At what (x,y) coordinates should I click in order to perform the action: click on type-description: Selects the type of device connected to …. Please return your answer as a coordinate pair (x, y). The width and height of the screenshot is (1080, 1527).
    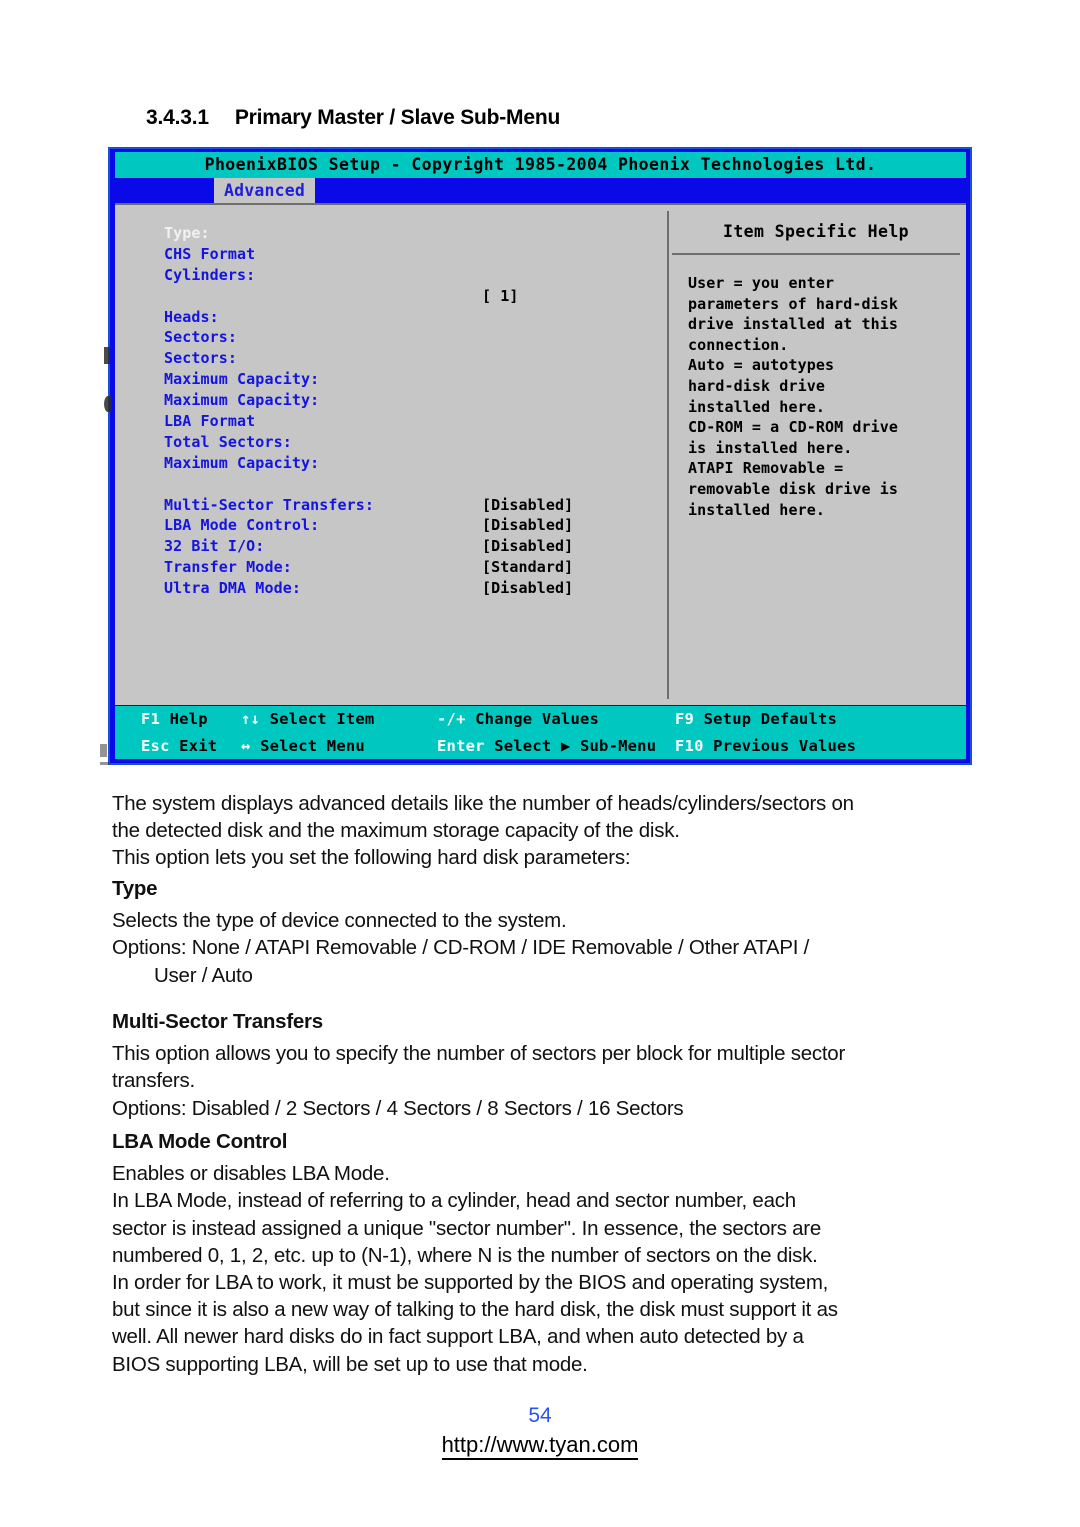
    Looking at the image, I should click on (339, 921).